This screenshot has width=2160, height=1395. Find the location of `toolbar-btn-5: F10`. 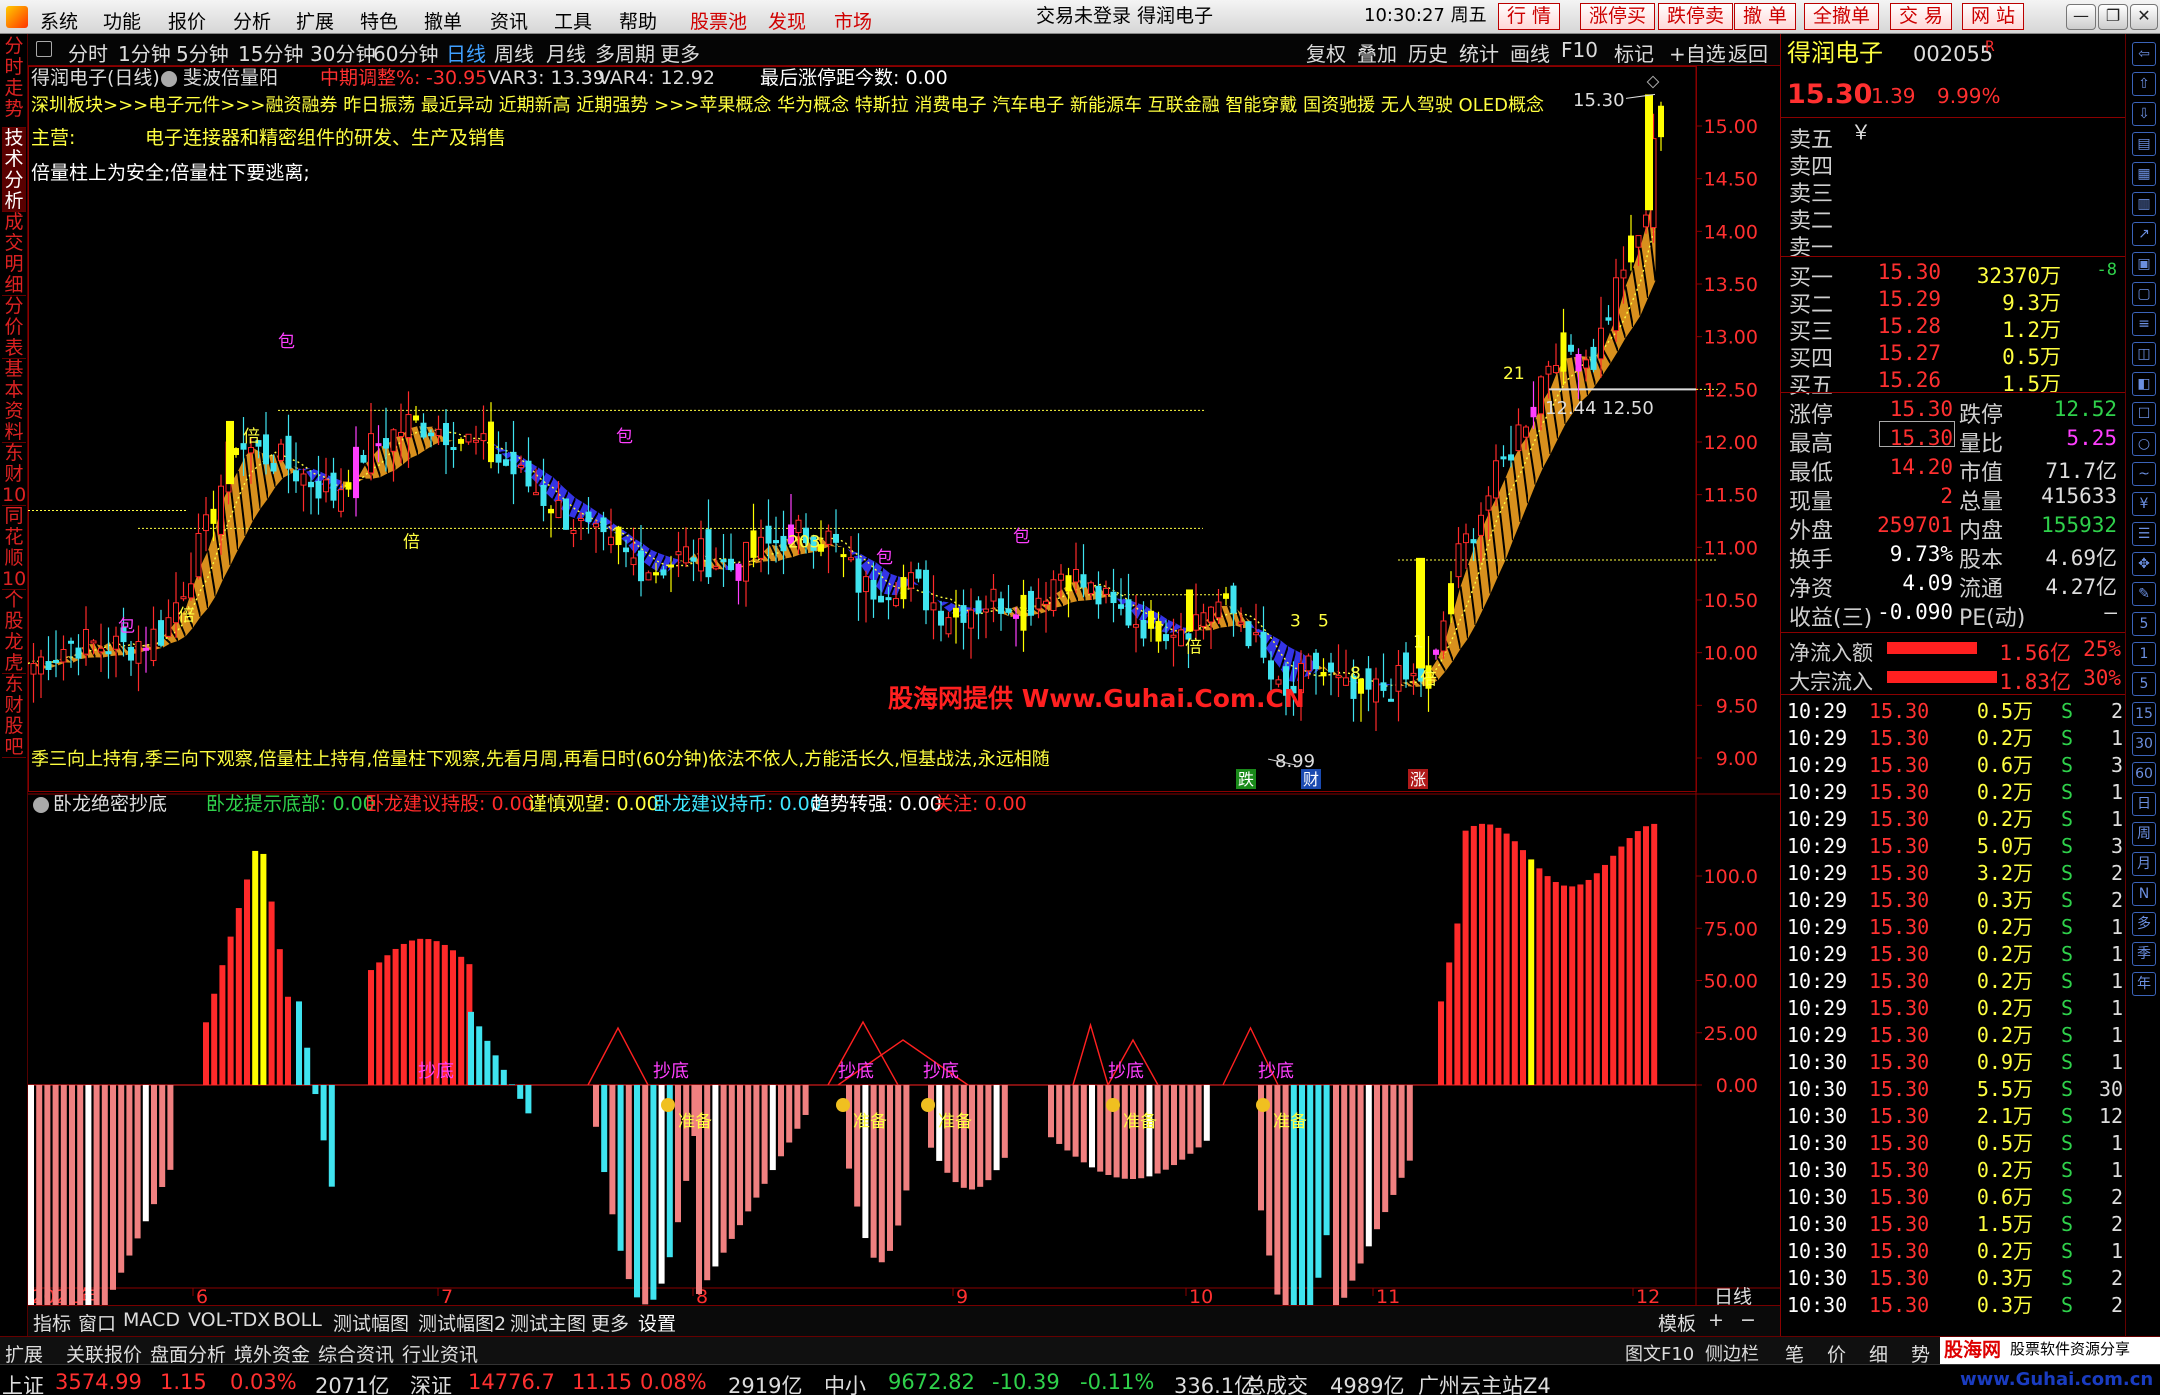

toolbar-btn-5: F10 is located at coordinates (1579, 50).